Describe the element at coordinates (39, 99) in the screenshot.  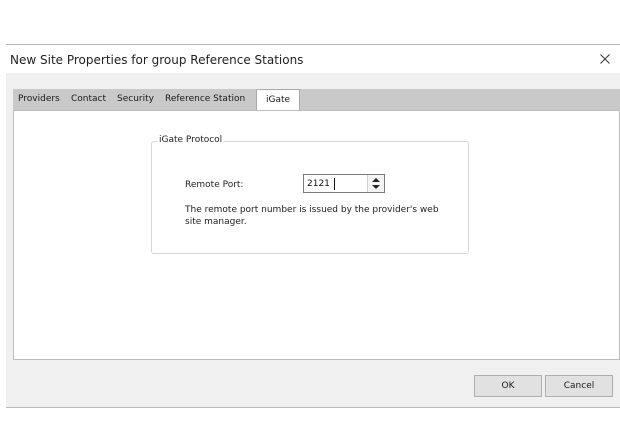
I see `tab-providers: Providers` at that location.